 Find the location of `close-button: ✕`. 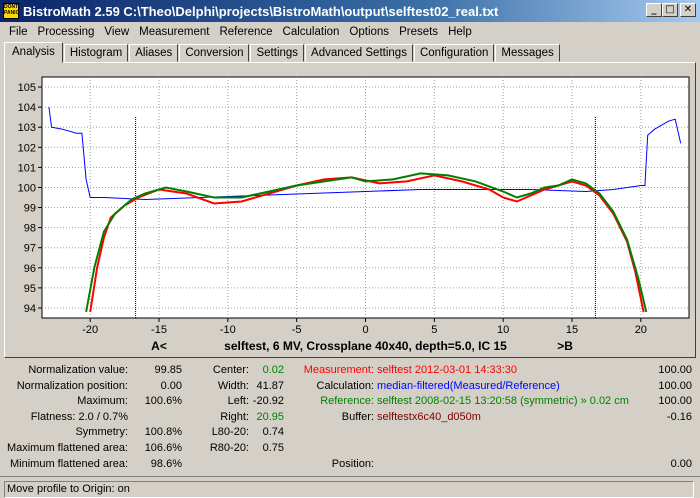

close-button: ✕ is located at coordinates (688, 10).